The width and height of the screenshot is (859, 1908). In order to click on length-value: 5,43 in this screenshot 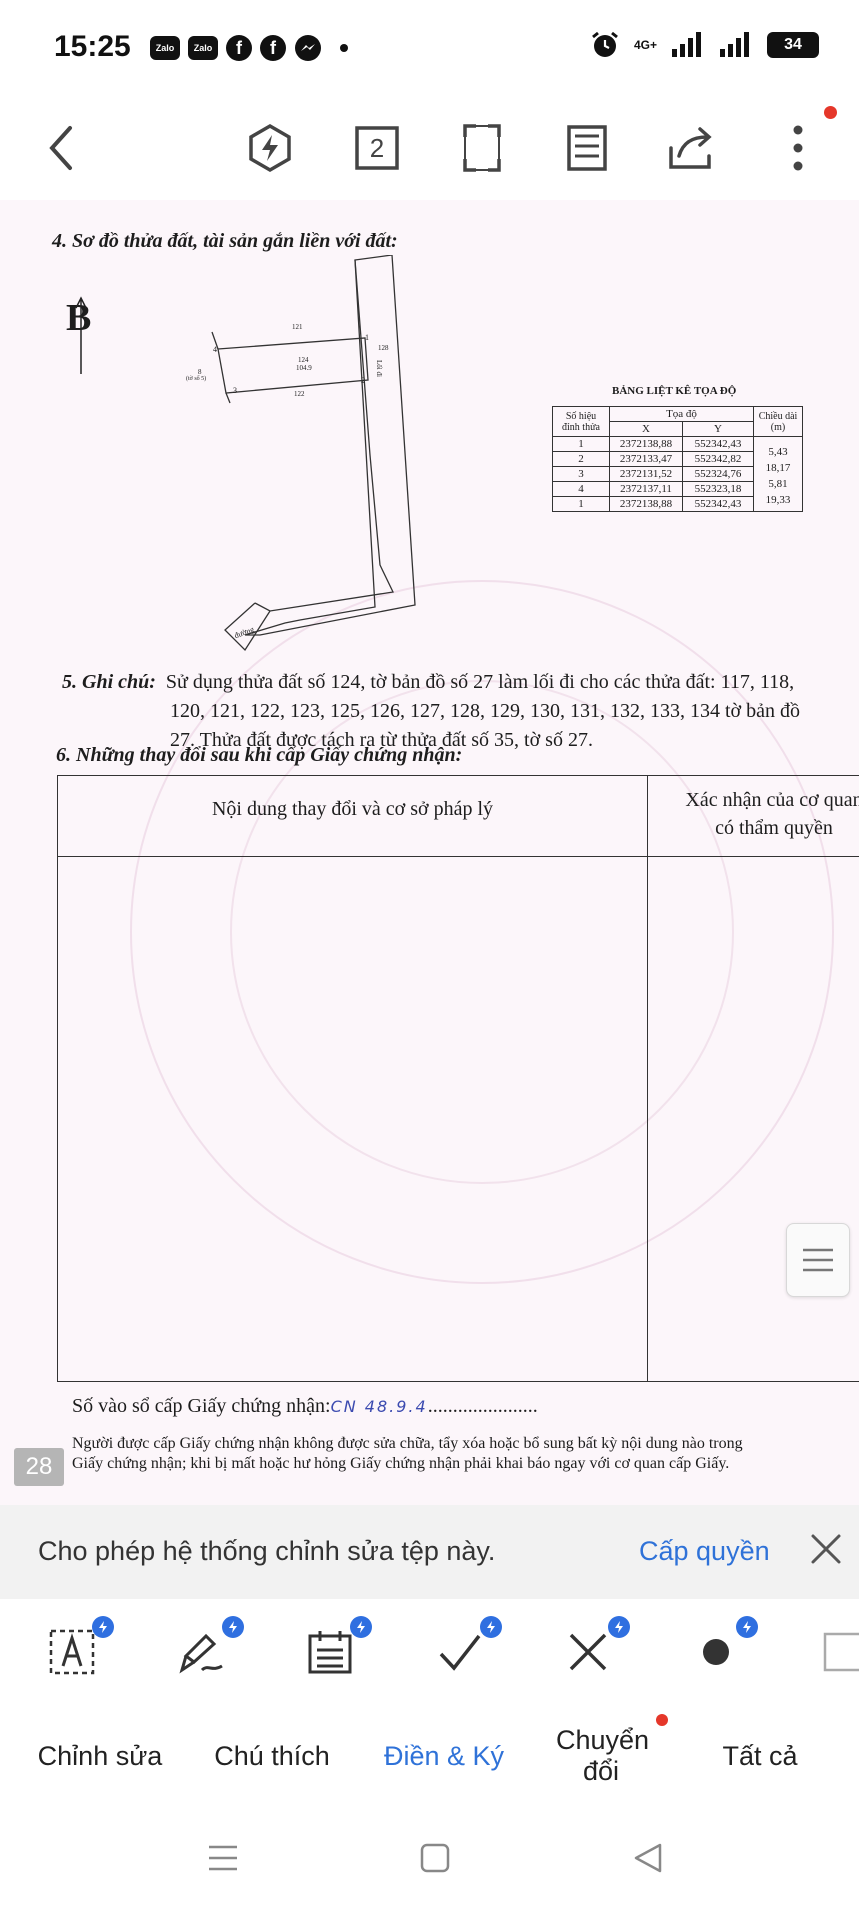, I will do `click(778, 452)`.